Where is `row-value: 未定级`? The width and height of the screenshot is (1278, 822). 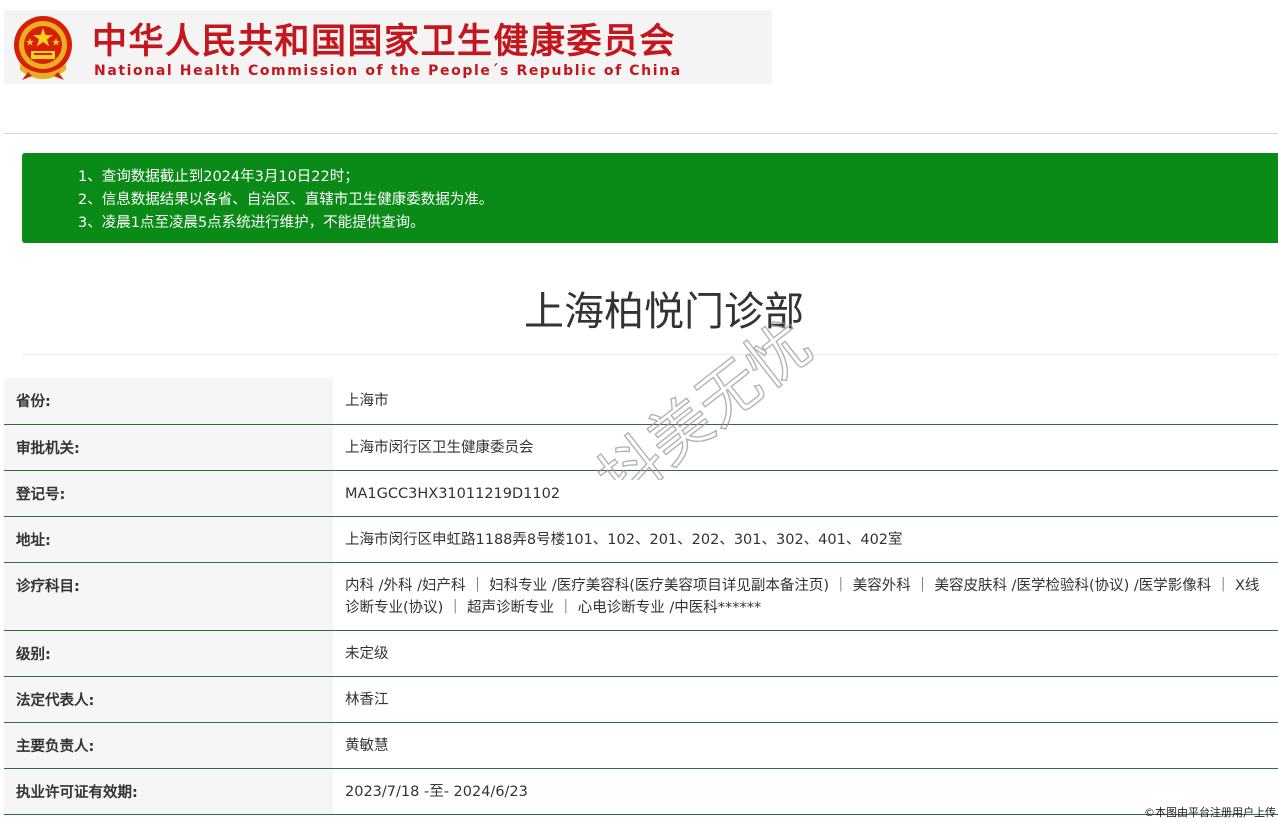
row-value: 未定级 is located at coordinates (805, 653).